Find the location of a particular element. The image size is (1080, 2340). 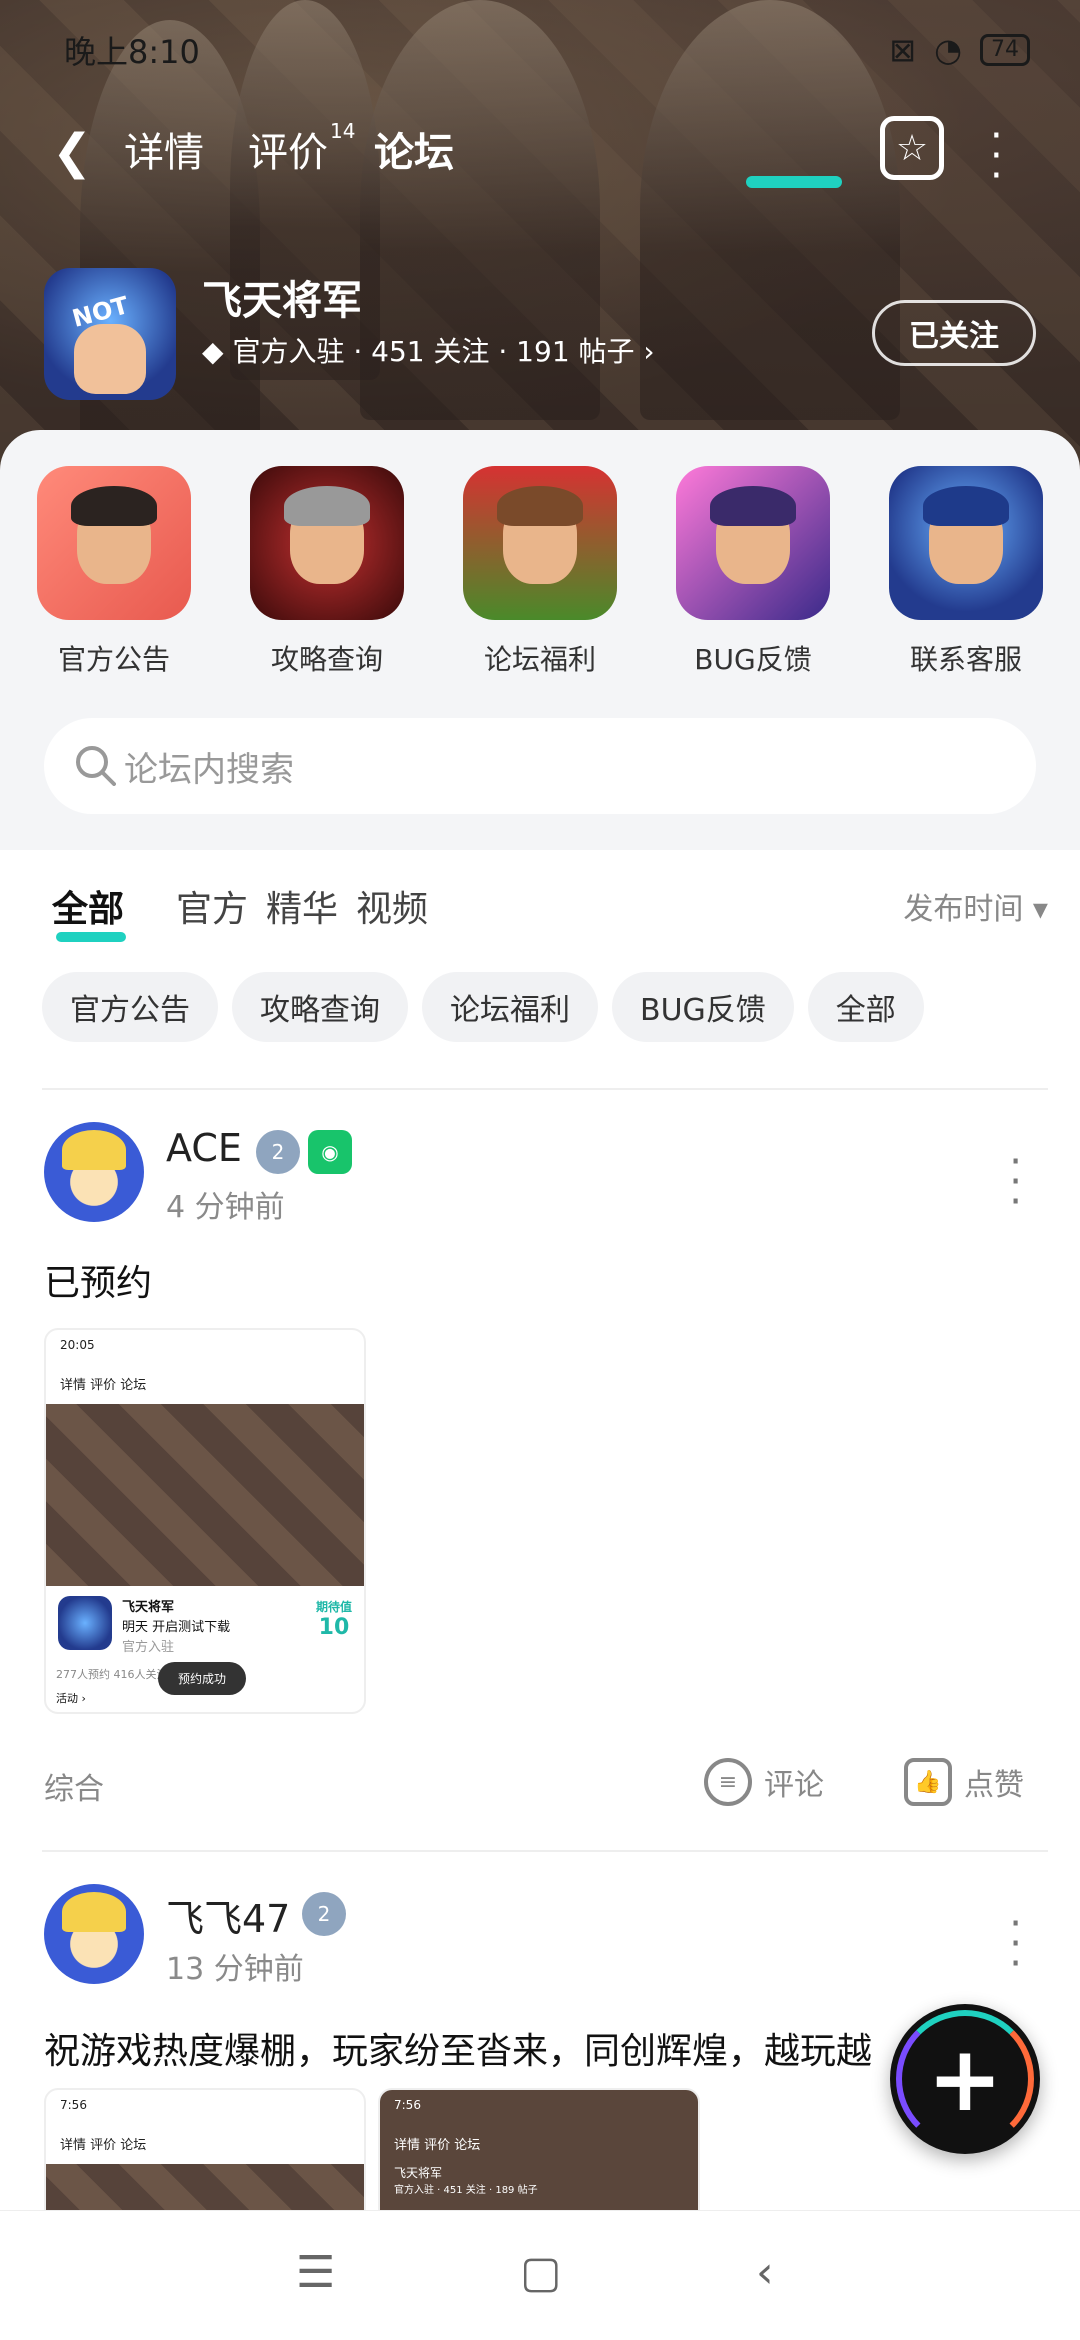

thumb-meta: 官方入驻 · 451 关注 · 189 帖子 is located at coordinates (466, 2190).